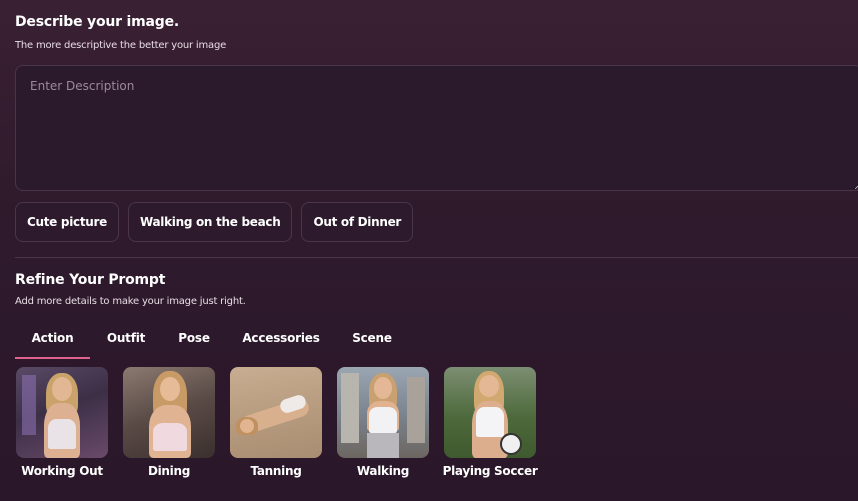 The height and width of the screenshot is (501, 858). What do you see at coordinates (169, 471) in the screenshot?
I see `action-tile-label: Dining` at bounding box center [169, 471].